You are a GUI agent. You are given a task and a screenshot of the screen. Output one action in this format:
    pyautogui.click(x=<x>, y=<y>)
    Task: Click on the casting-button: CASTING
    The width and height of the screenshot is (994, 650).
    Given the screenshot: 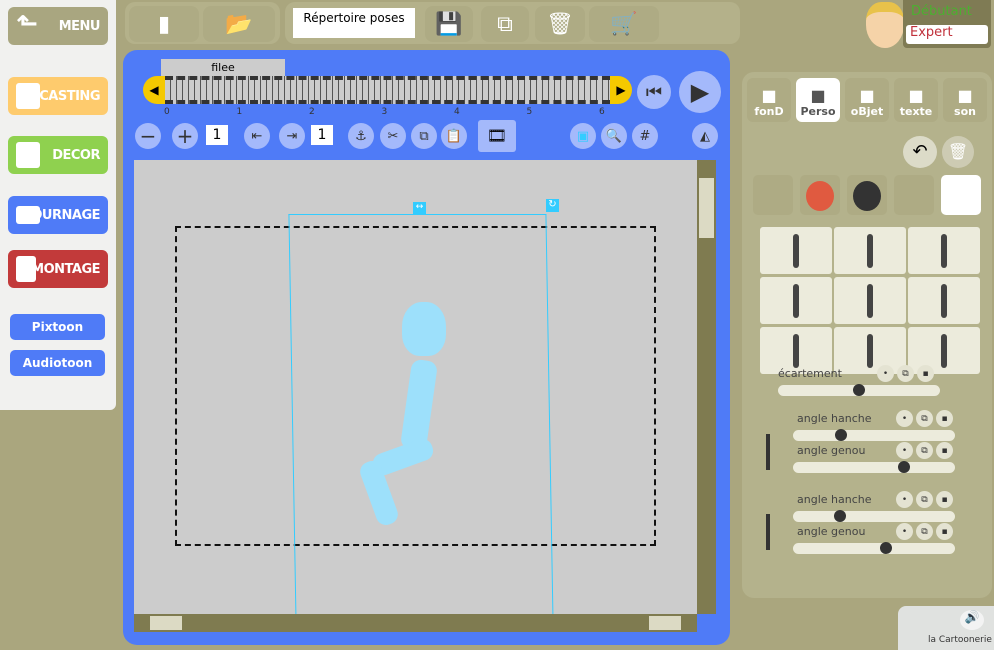 What is the action you would take?
    pyautogui.click(x=58, y=96)
    